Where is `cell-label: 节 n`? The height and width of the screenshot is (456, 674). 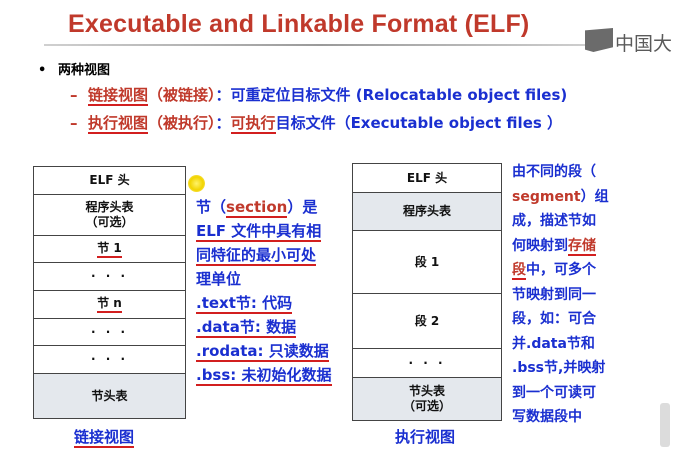
cell-label: 节 n is located at coordinates (109, 304).